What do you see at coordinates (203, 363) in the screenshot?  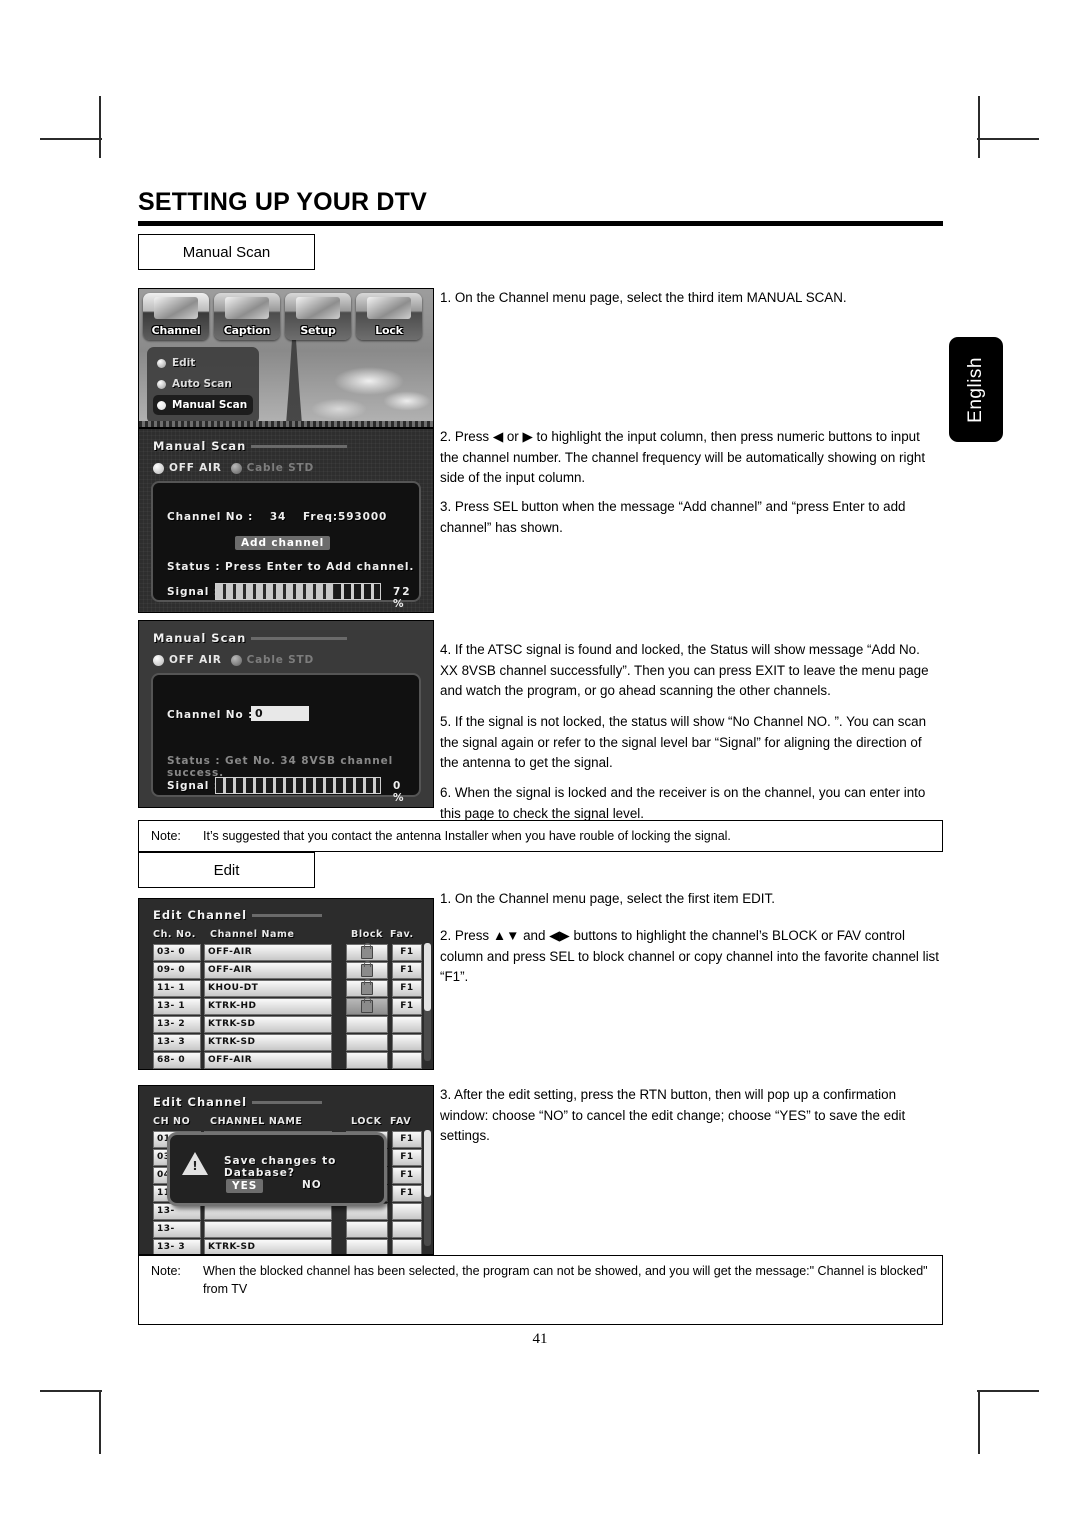 I see `osd-menu-item-edit: Edit` at bounding box center [203, 363].